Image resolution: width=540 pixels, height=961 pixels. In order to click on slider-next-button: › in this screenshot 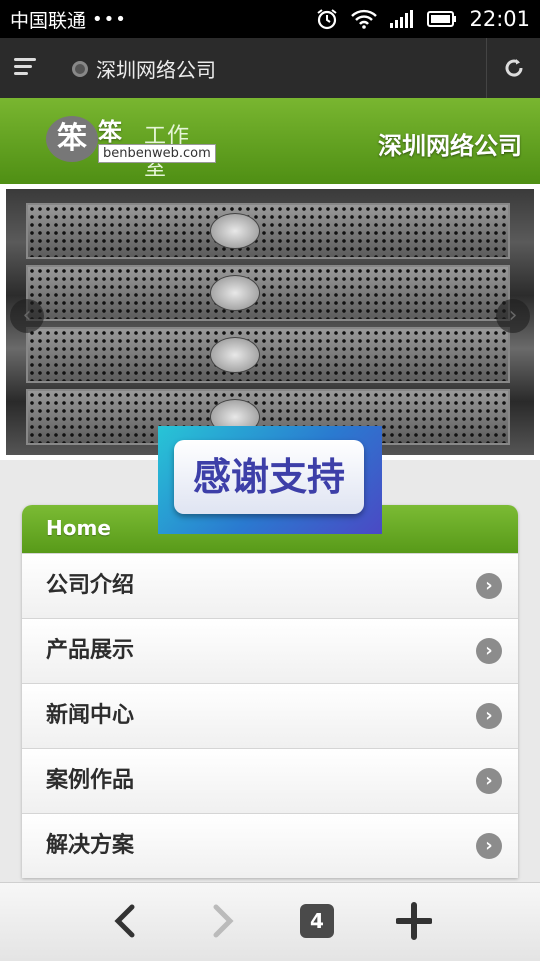, I will do `click(513, 316)`.